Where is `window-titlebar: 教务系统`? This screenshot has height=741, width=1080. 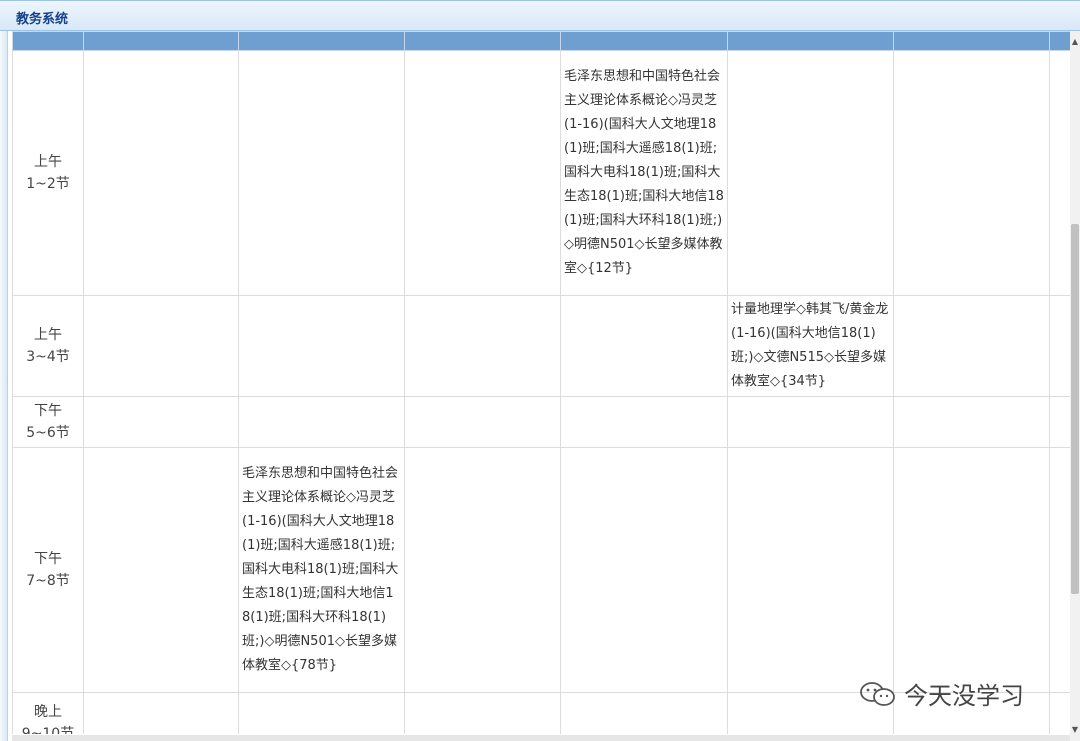 window-titlebar: 教务系统 is located at coordinates (540, 15).